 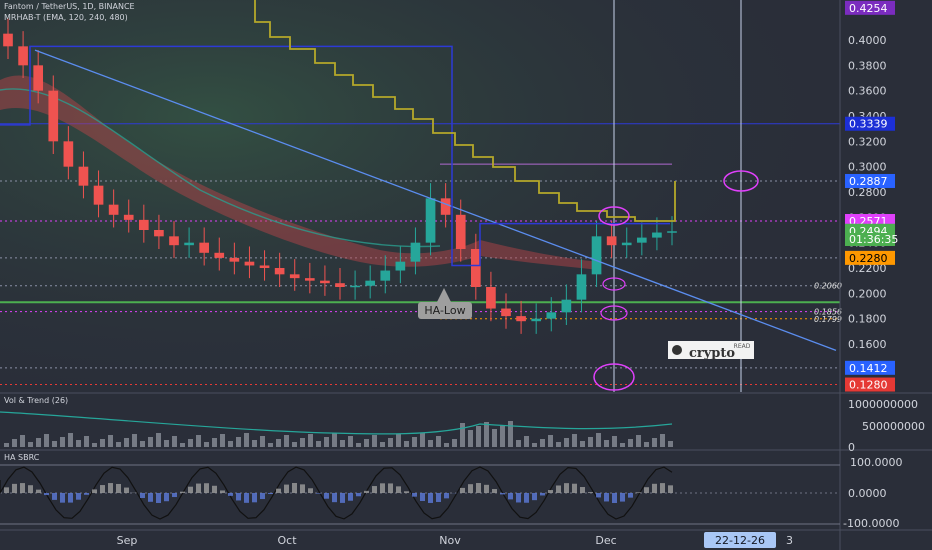 What do you see at coordinates (868, 124) in the screenshot?
I see `svg-text: 0.3339` at bounding box center [868, 124].